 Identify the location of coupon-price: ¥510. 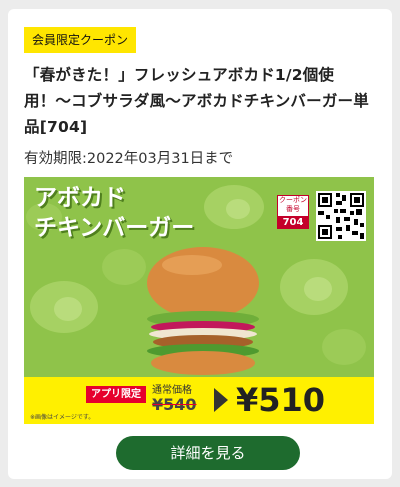
(281, 400).